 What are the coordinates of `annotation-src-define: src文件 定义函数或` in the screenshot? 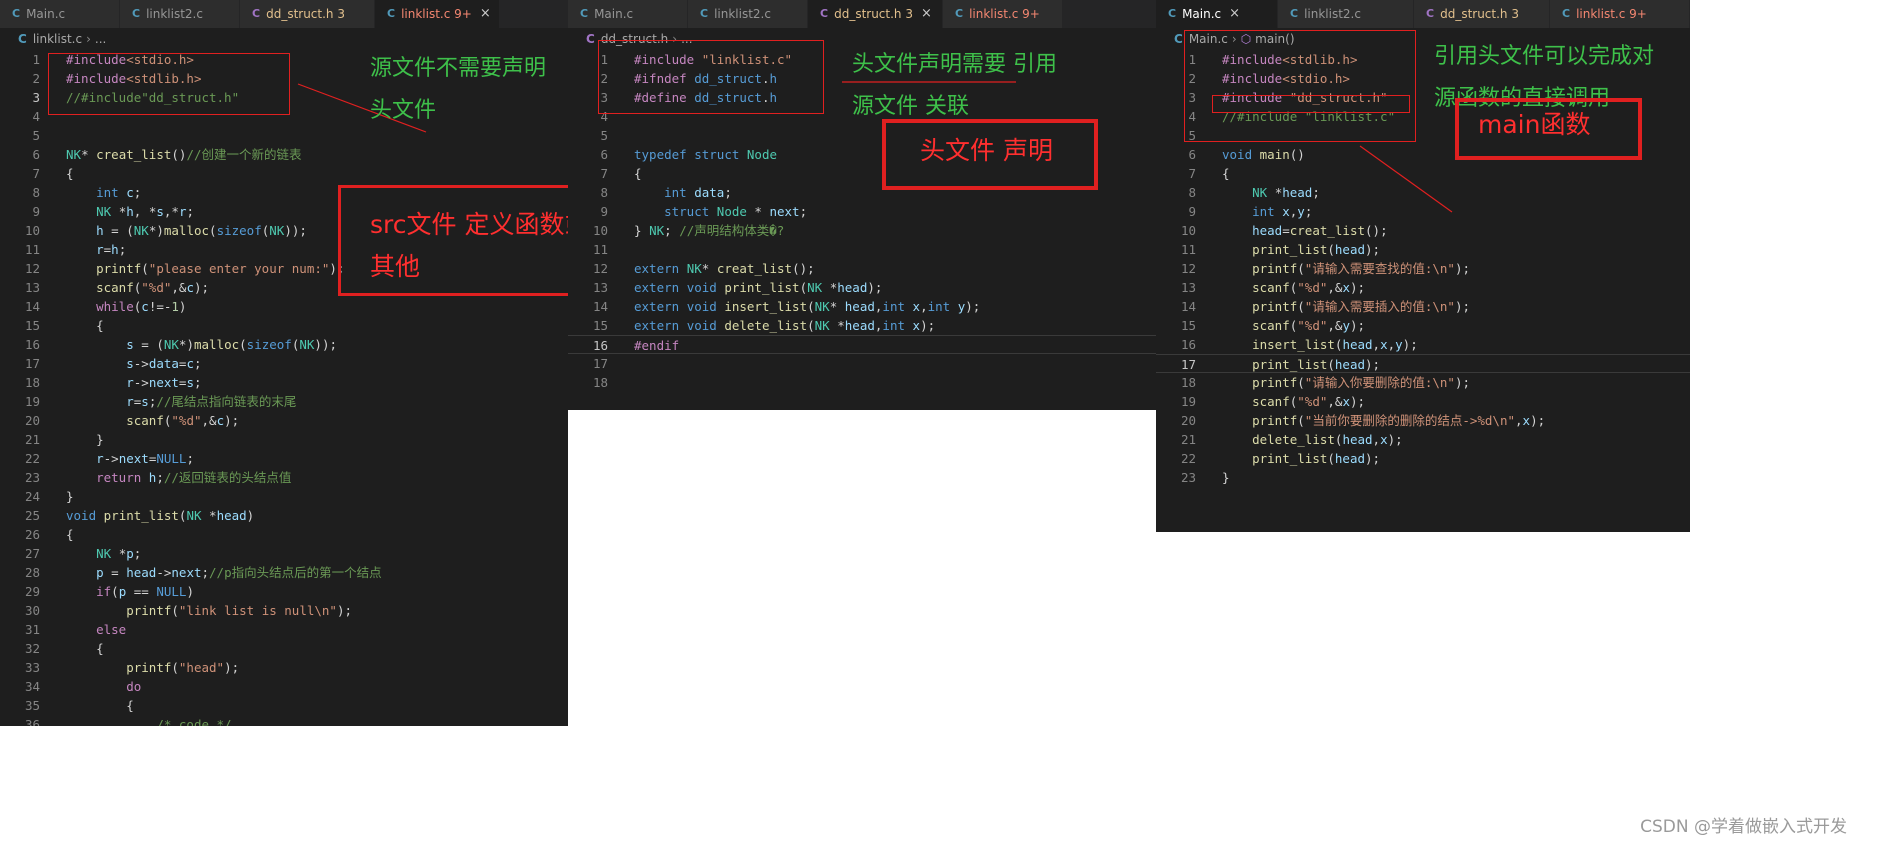 It's located at (480, 224).